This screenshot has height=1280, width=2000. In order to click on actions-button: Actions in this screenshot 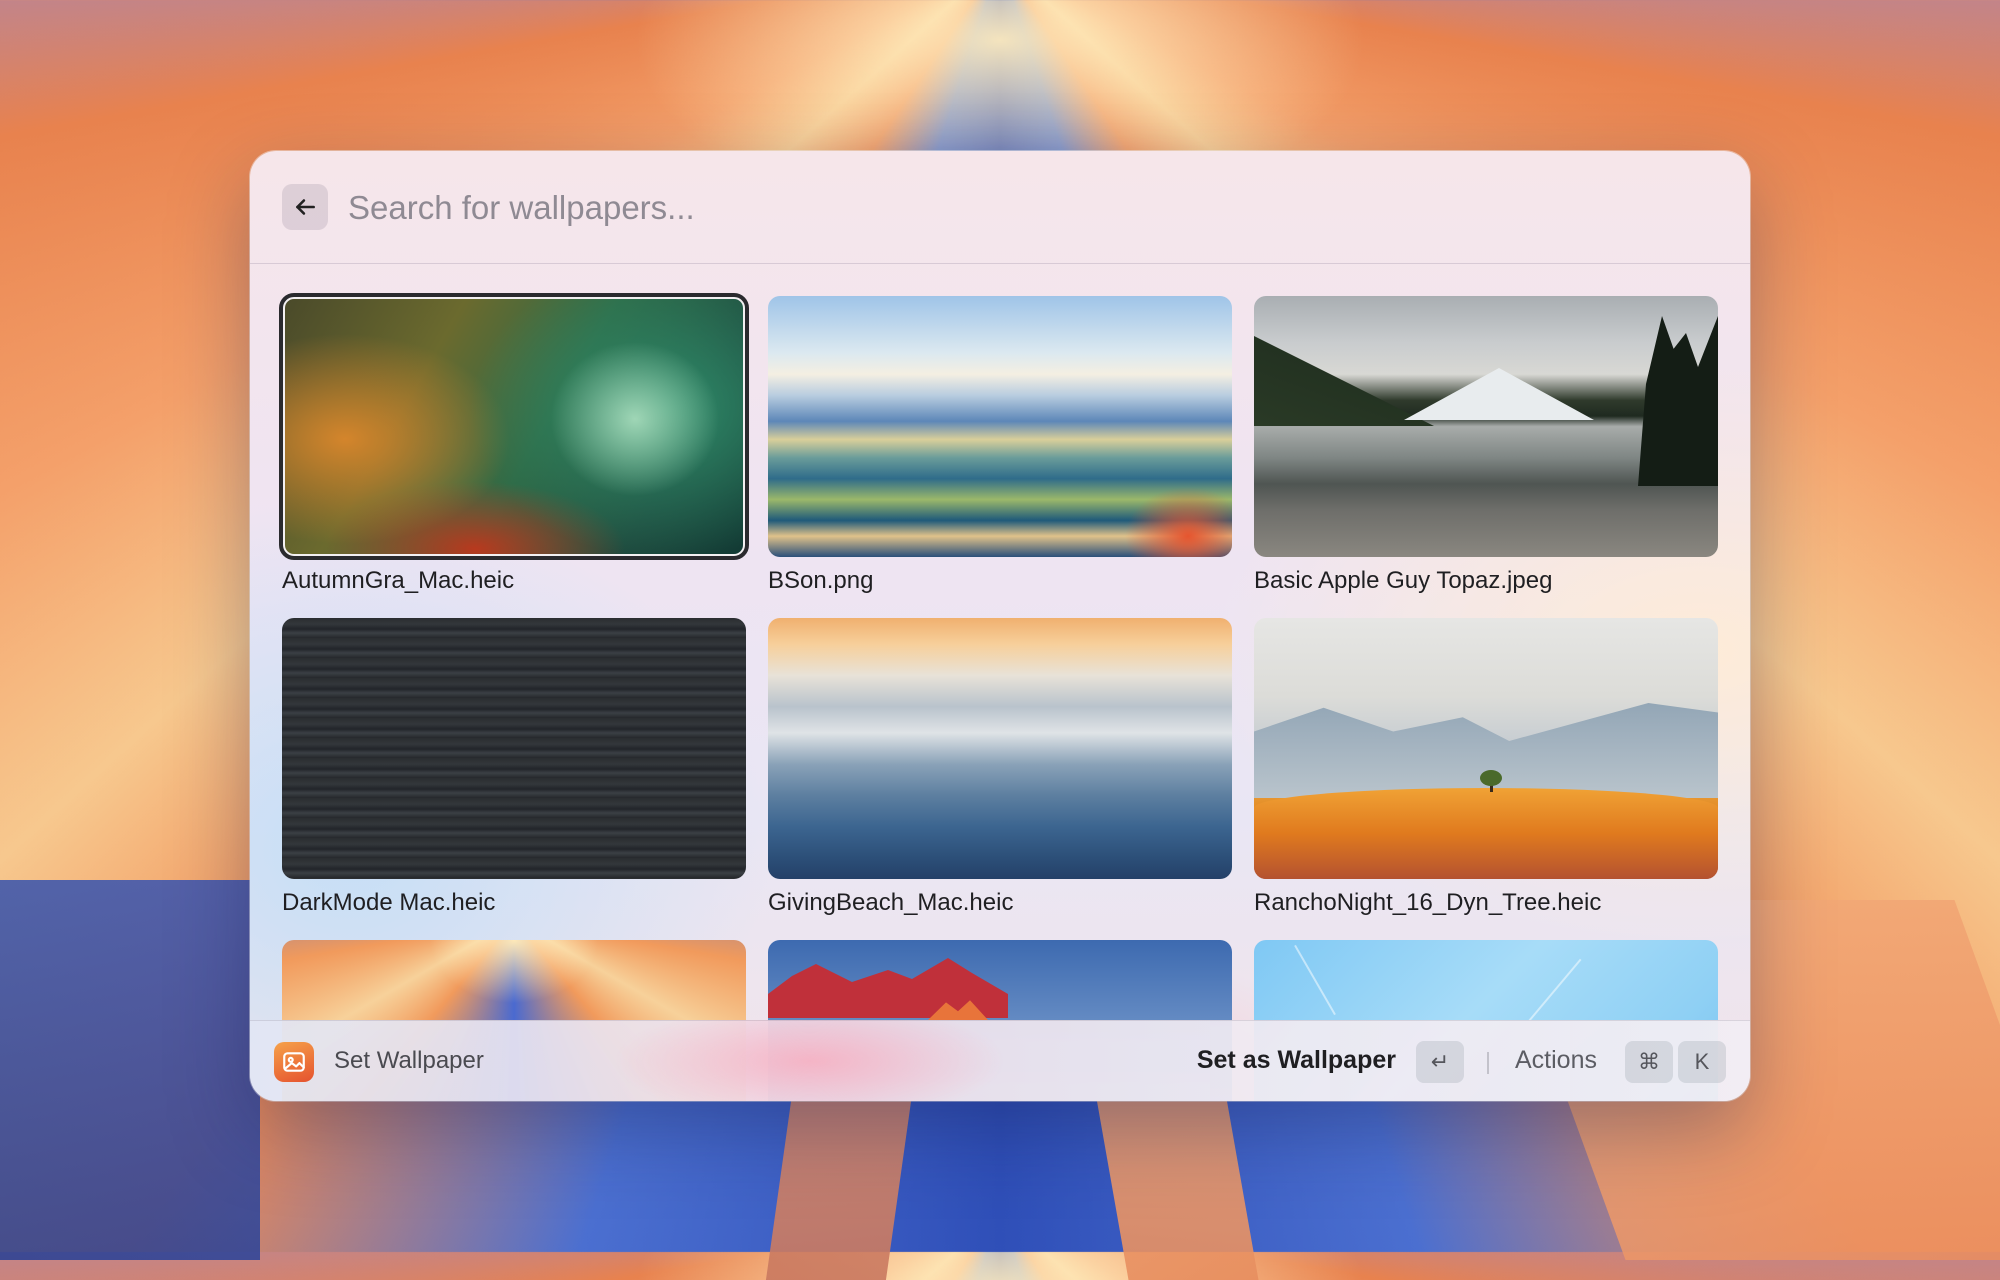, I will do `click(1556, 1060)`.